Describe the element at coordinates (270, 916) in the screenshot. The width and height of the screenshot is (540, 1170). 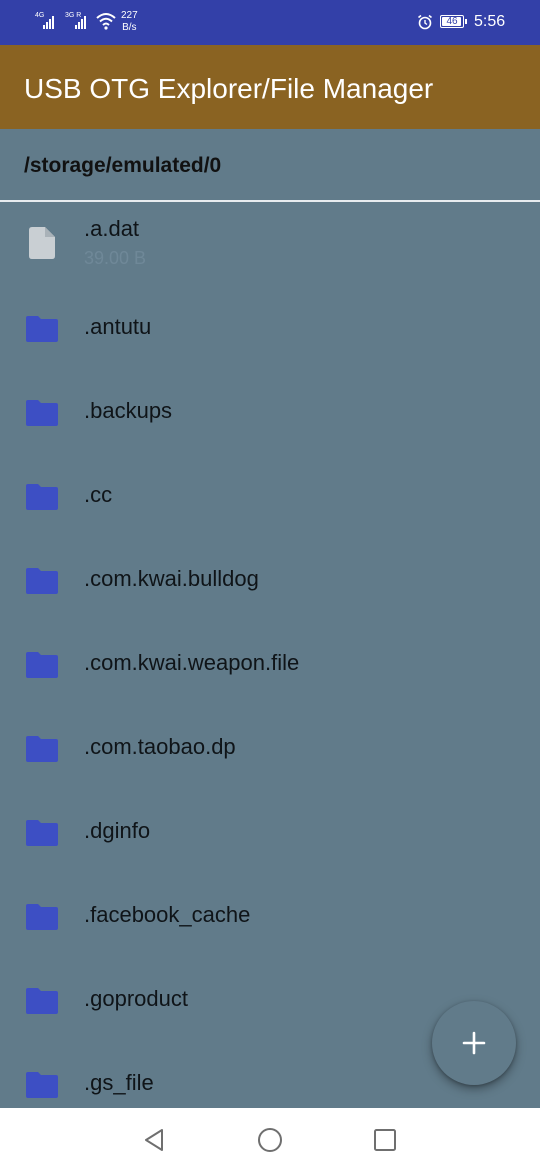
I see `list-item: .facebook_cache` at that location.